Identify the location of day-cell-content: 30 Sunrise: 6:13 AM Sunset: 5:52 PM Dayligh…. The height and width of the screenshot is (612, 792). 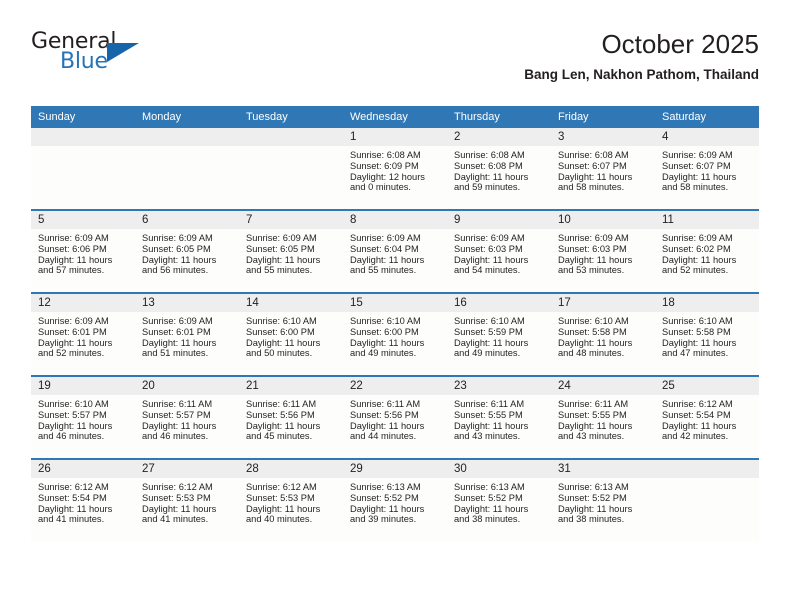
(499, 500).